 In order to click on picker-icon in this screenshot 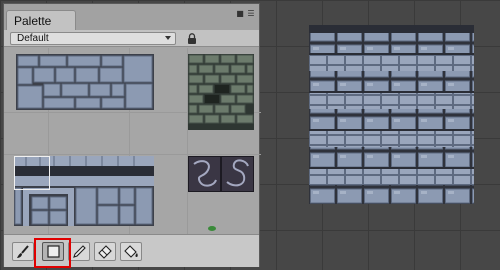, I will do `click(79, 251)`.